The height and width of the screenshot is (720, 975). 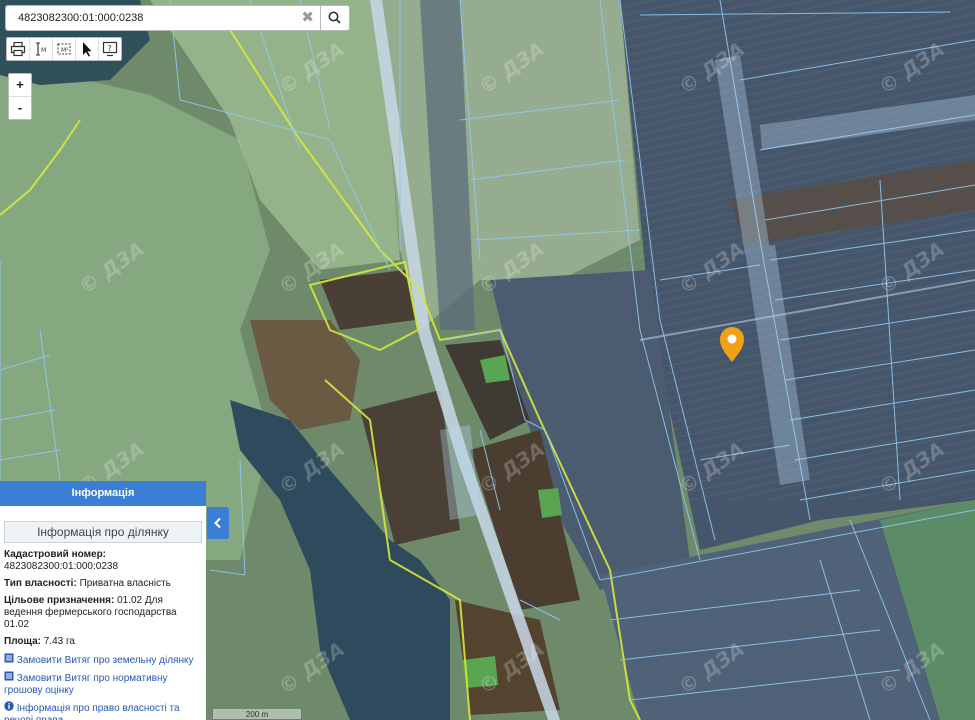 I want to click on measure-length-button: M, so click(x=41, y=49).